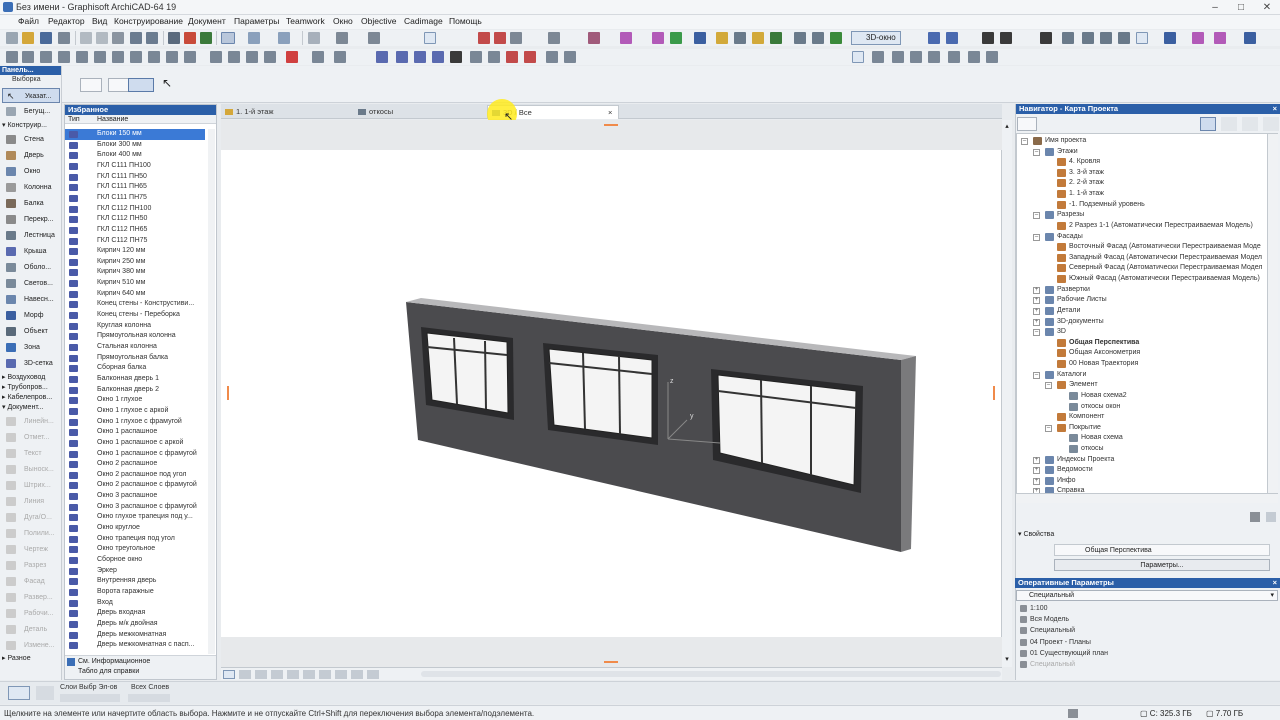 This screenshot has height=720, width=1280. I want to click on favorite-item: Окно 1 распашное с аркой, so click(135, 443).